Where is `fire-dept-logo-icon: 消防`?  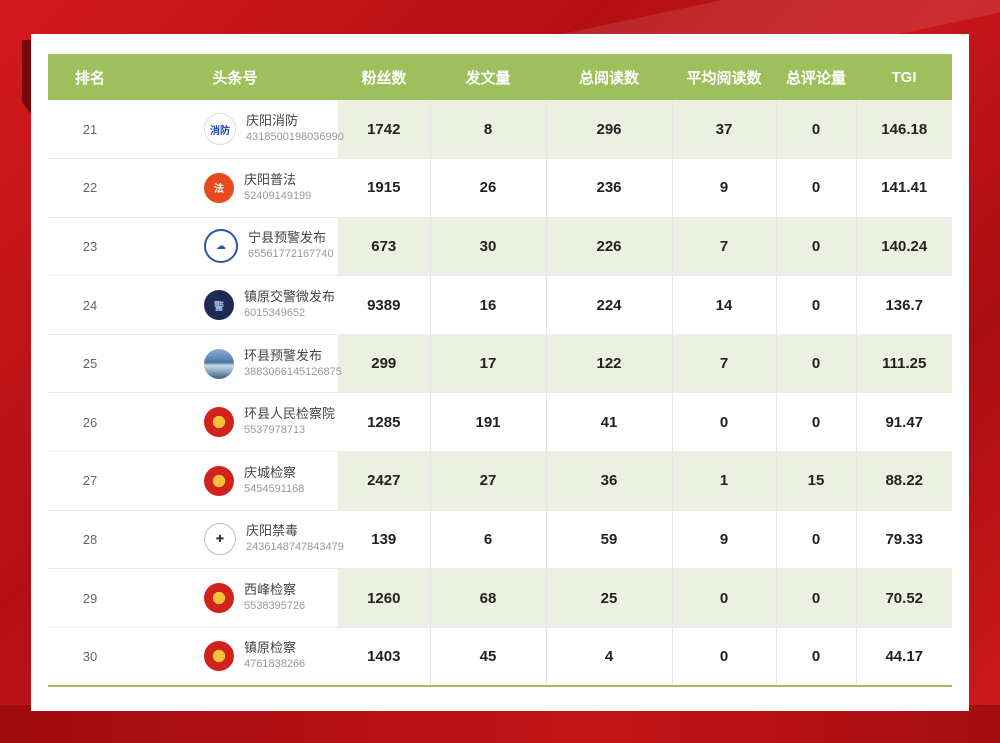 fire-dept-logo-icon: 消防 is located at coordinates (220, 129).